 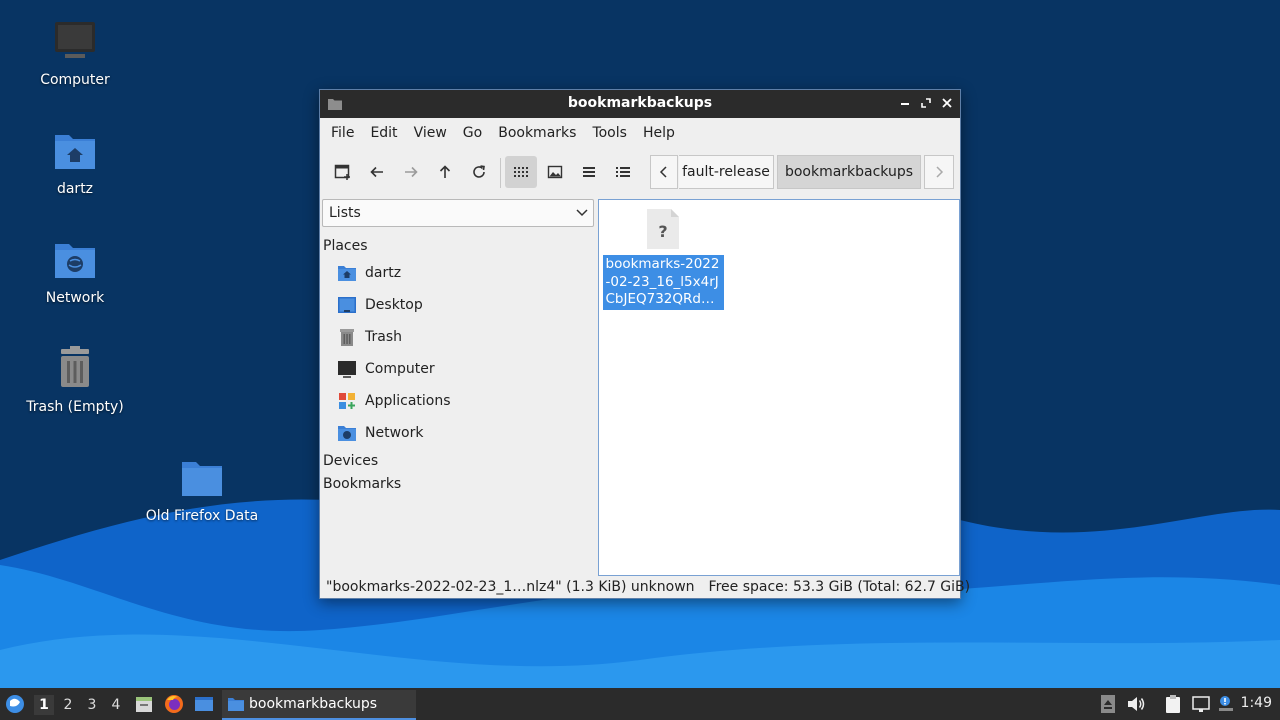 What do you see at coordinates (400, 369) in the screenshot?
I see `place-label: Computer` at bounding box center [400, 369].